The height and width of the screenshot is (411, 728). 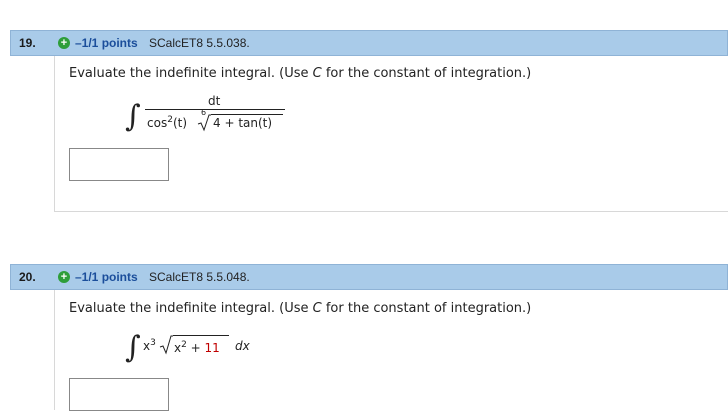 I want to click on radicand: 4 + tan(t), so click(x=243, y=123).